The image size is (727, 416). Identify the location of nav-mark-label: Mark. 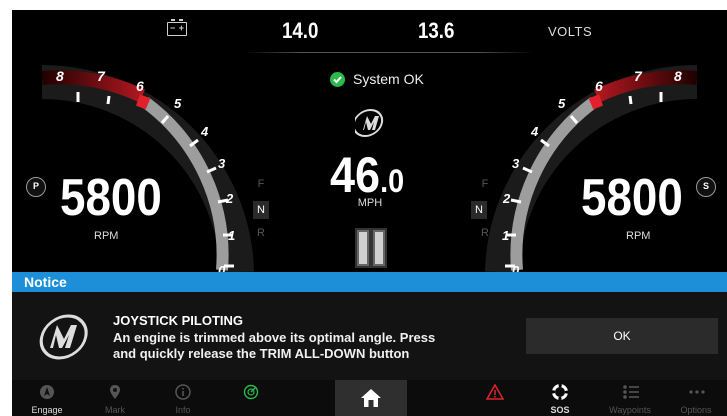
(115, 410).